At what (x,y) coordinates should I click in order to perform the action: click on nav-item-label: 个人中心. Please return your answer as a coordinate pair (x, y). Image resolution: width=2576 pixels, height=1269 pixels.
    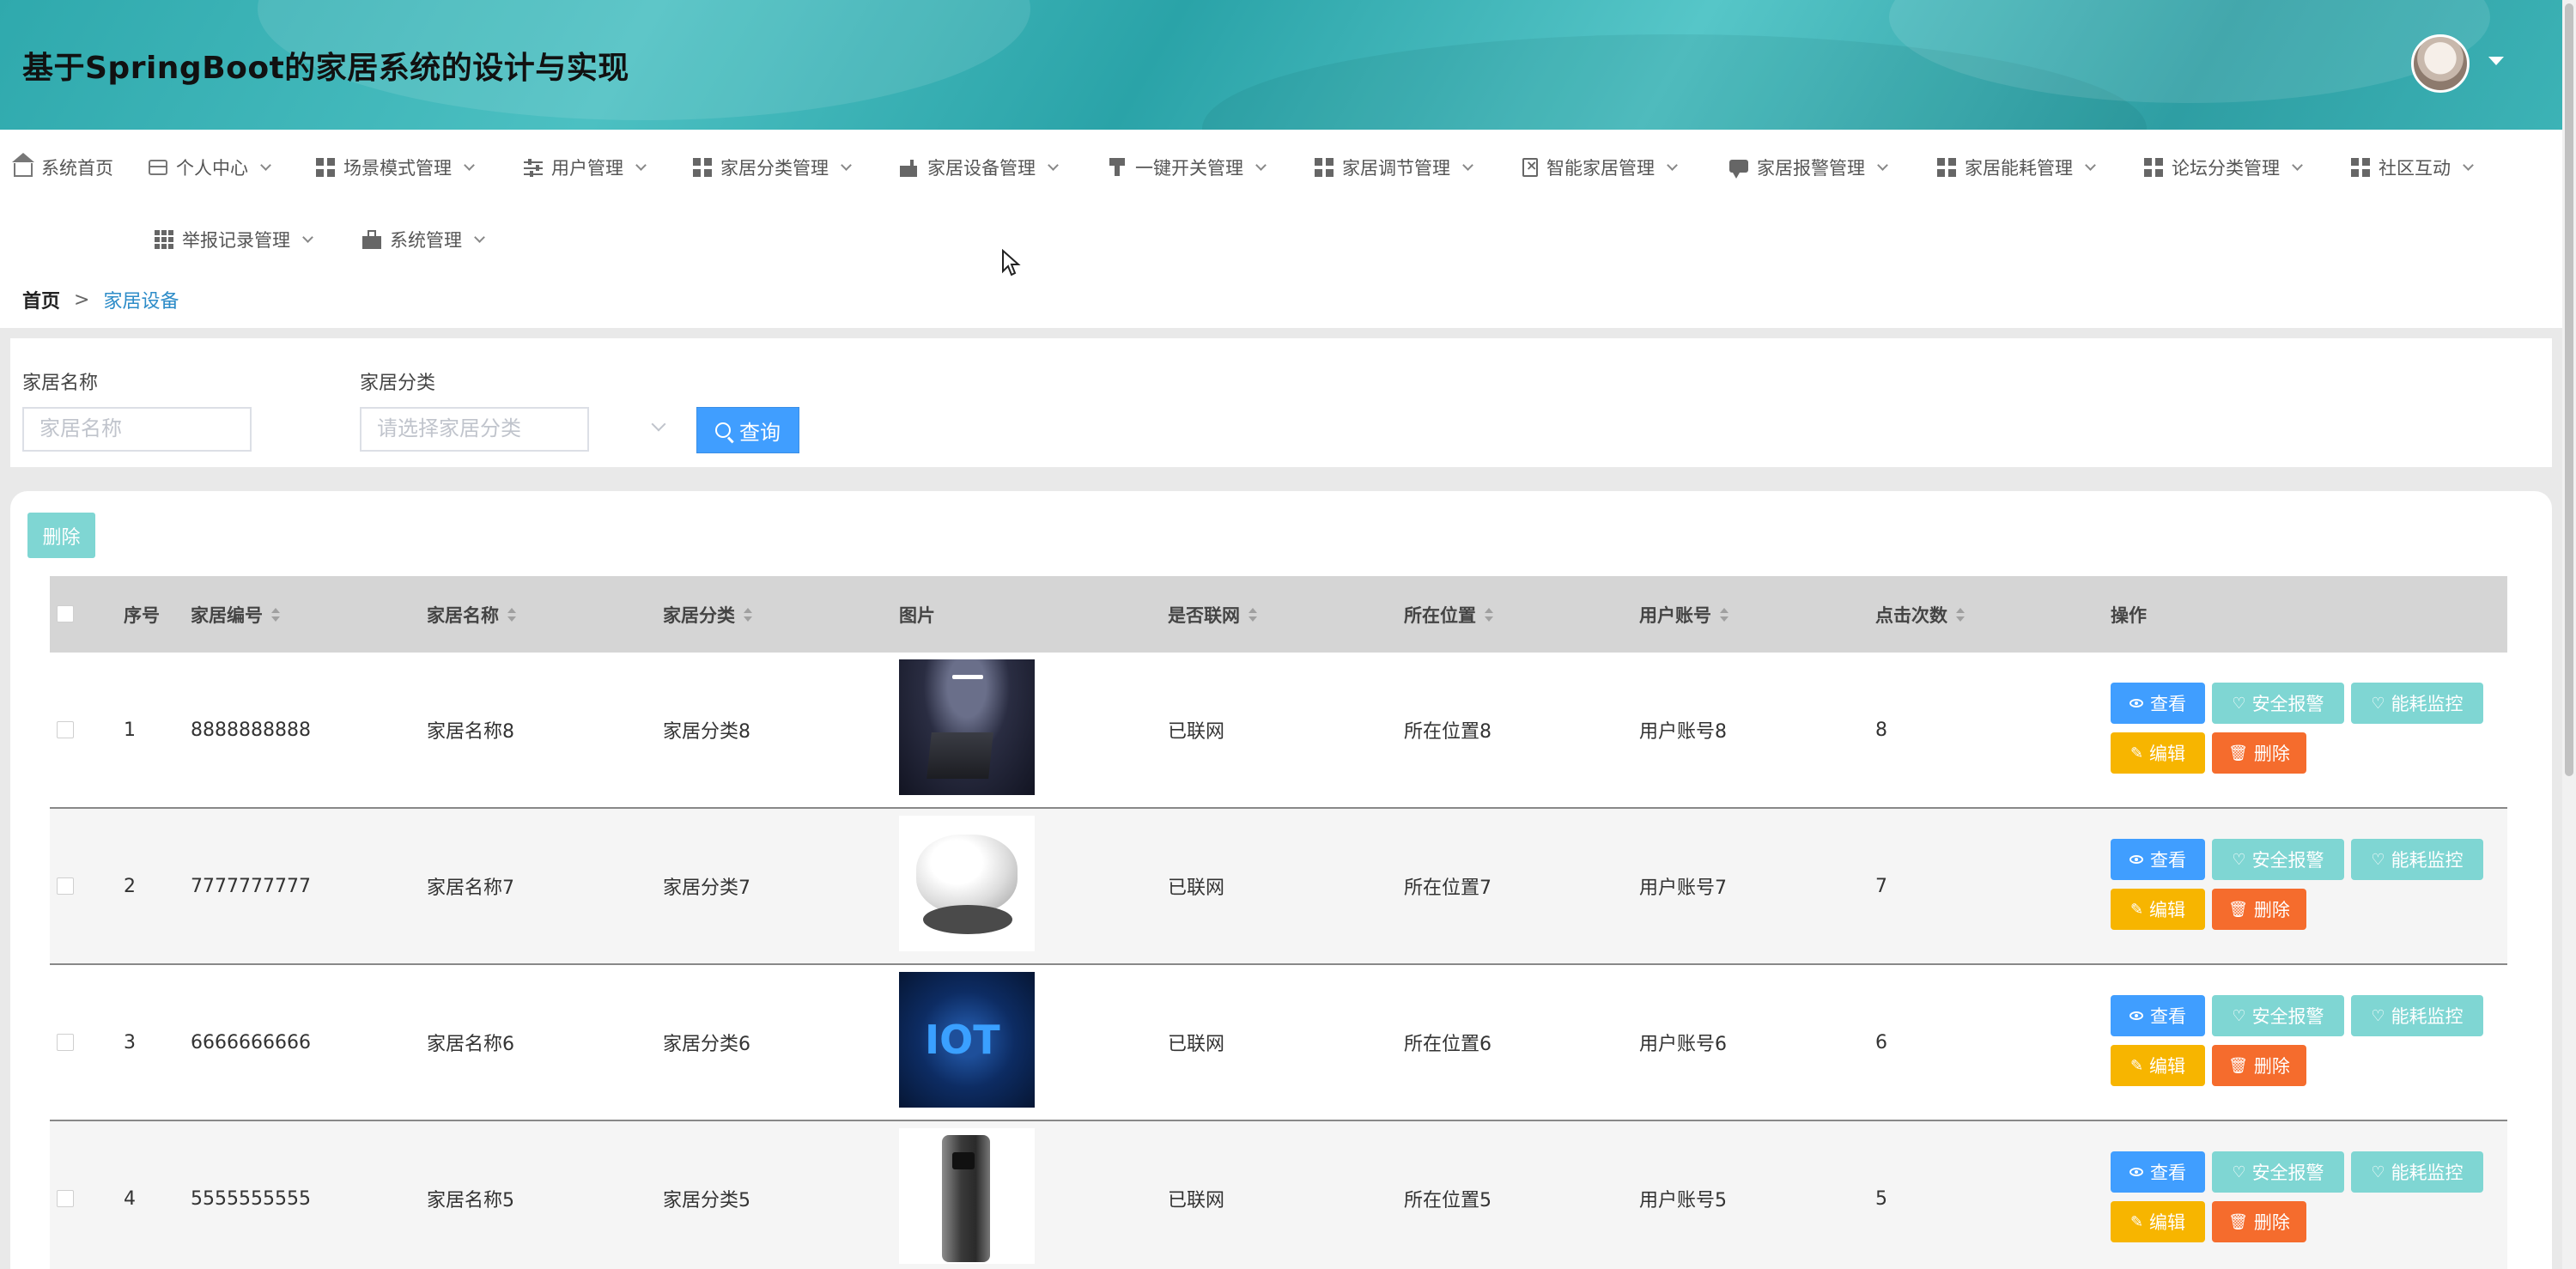
    Looking at the image, I should click on (212, 168).